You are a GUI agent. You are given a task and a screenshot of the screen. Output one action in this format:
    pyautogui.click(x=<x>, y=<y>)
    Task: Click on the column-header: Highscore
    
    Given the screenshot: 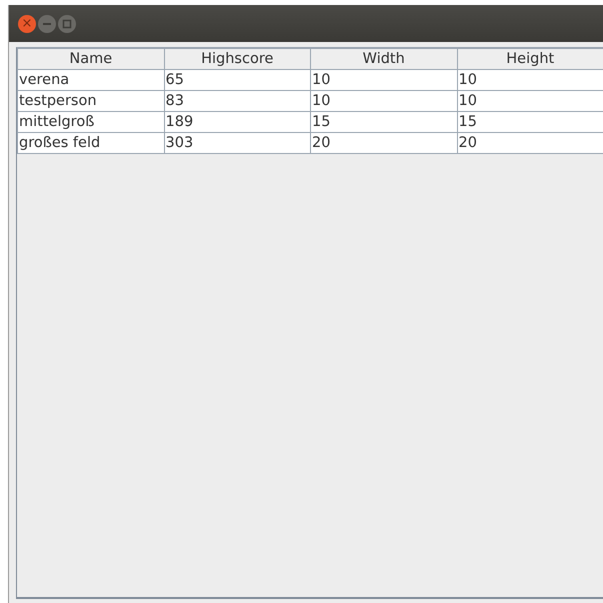 What is the action you would take?
    pyautogui.click(x=237, y=59)
    